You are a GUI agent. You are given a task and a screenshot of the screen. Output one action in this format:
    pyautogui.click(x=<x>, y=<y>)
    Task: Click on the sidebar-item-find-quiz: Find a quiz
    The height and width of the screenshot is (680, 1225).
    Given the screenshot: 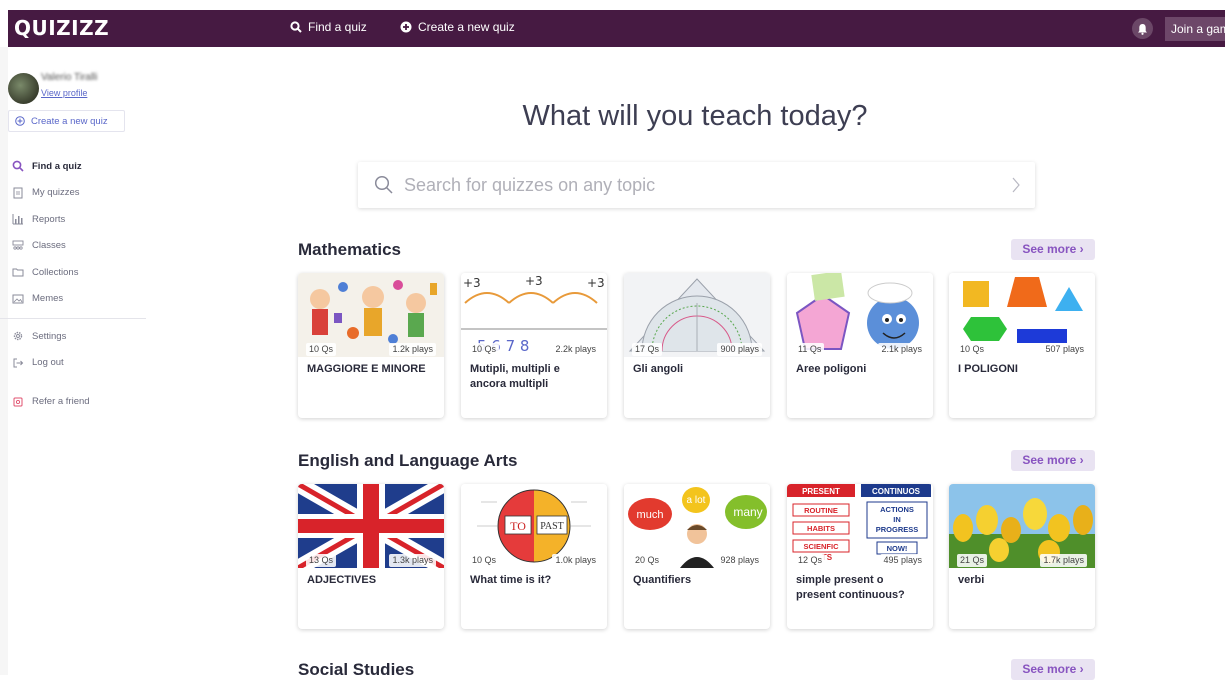 What is the action you would take?
    pyautogui.click(x=78, y=166)
    